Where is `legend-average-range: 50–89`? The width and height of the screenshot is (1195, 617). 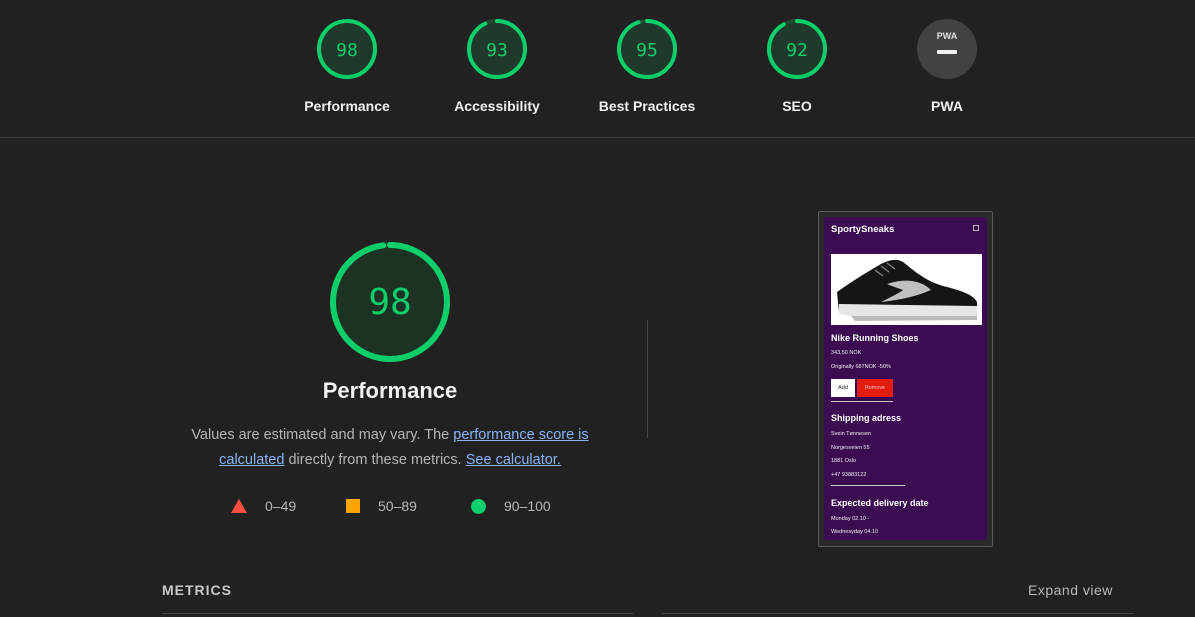 legend-average-range: 50–89 is located at coordinates (397, 506).